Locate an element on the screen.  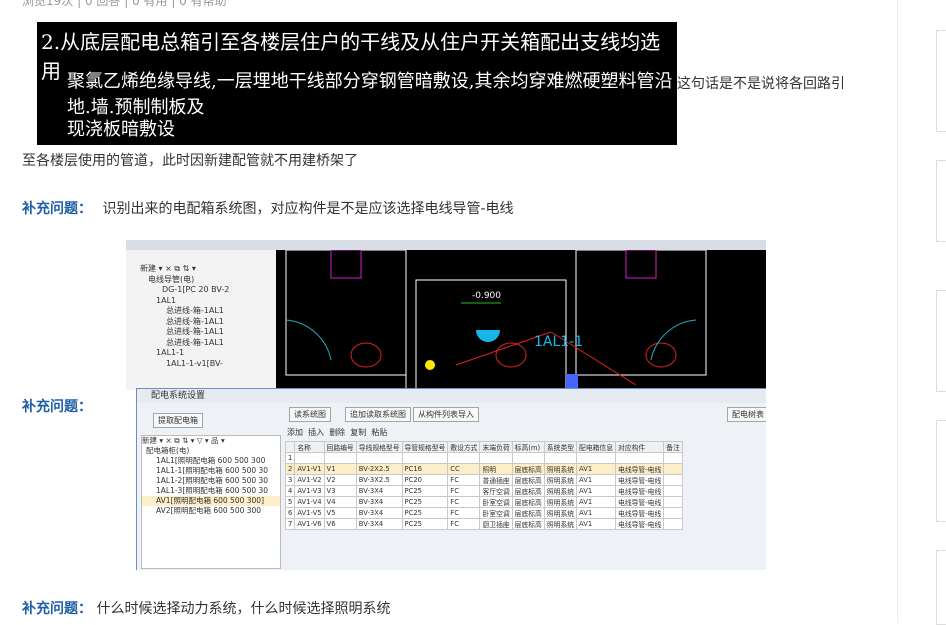
paste-button: 粘贴 is located at coordinates (379, 432).